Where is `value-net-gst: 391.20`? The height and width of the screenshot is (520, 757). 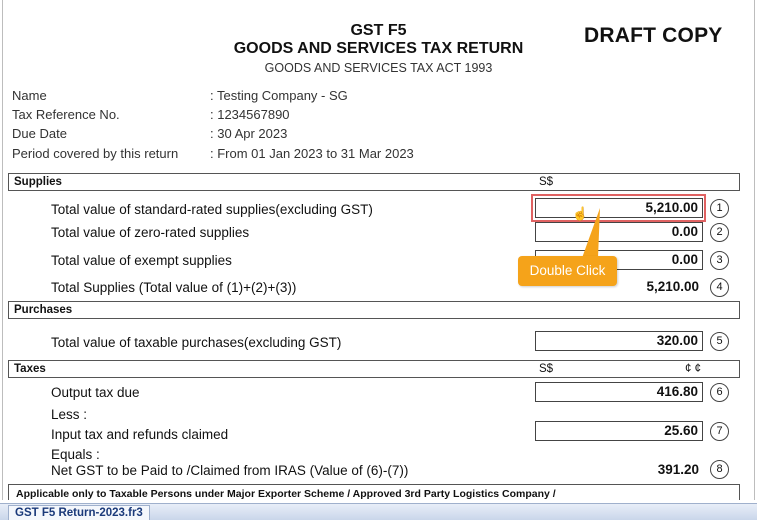
value-net-gst: 391.20 is located at coordinates (678, 469).